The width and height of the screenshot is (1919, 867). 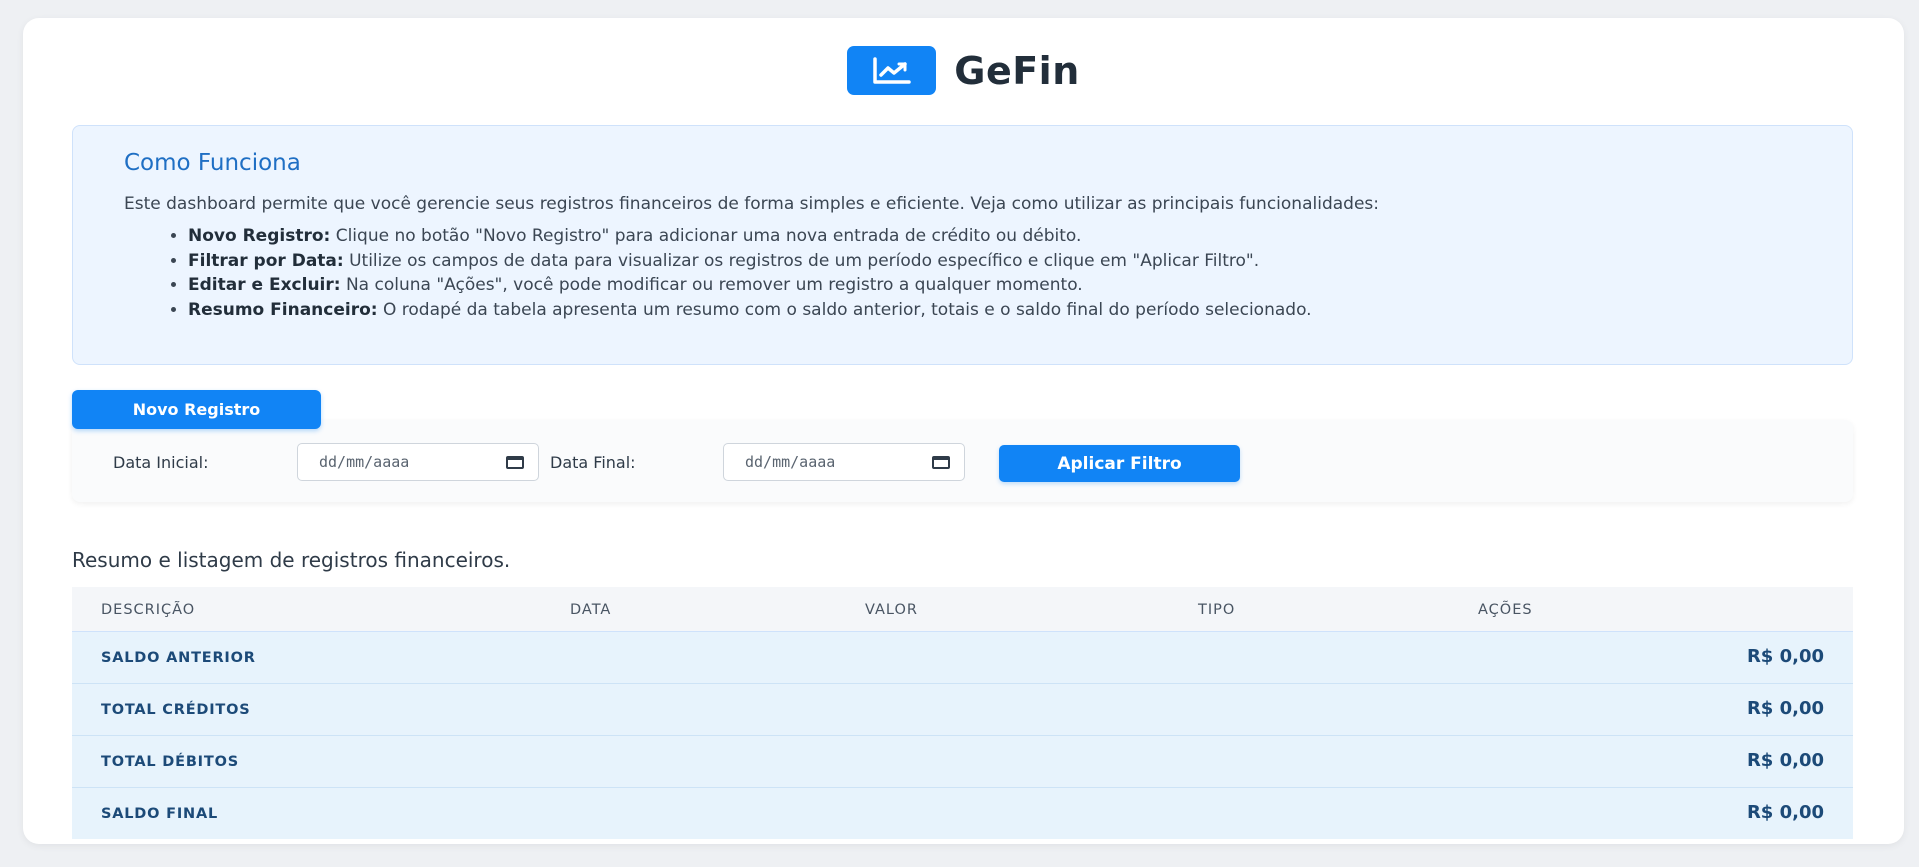 I want to click on start-date-input: dd/mm/aaaa, so click(x=418, y=462).